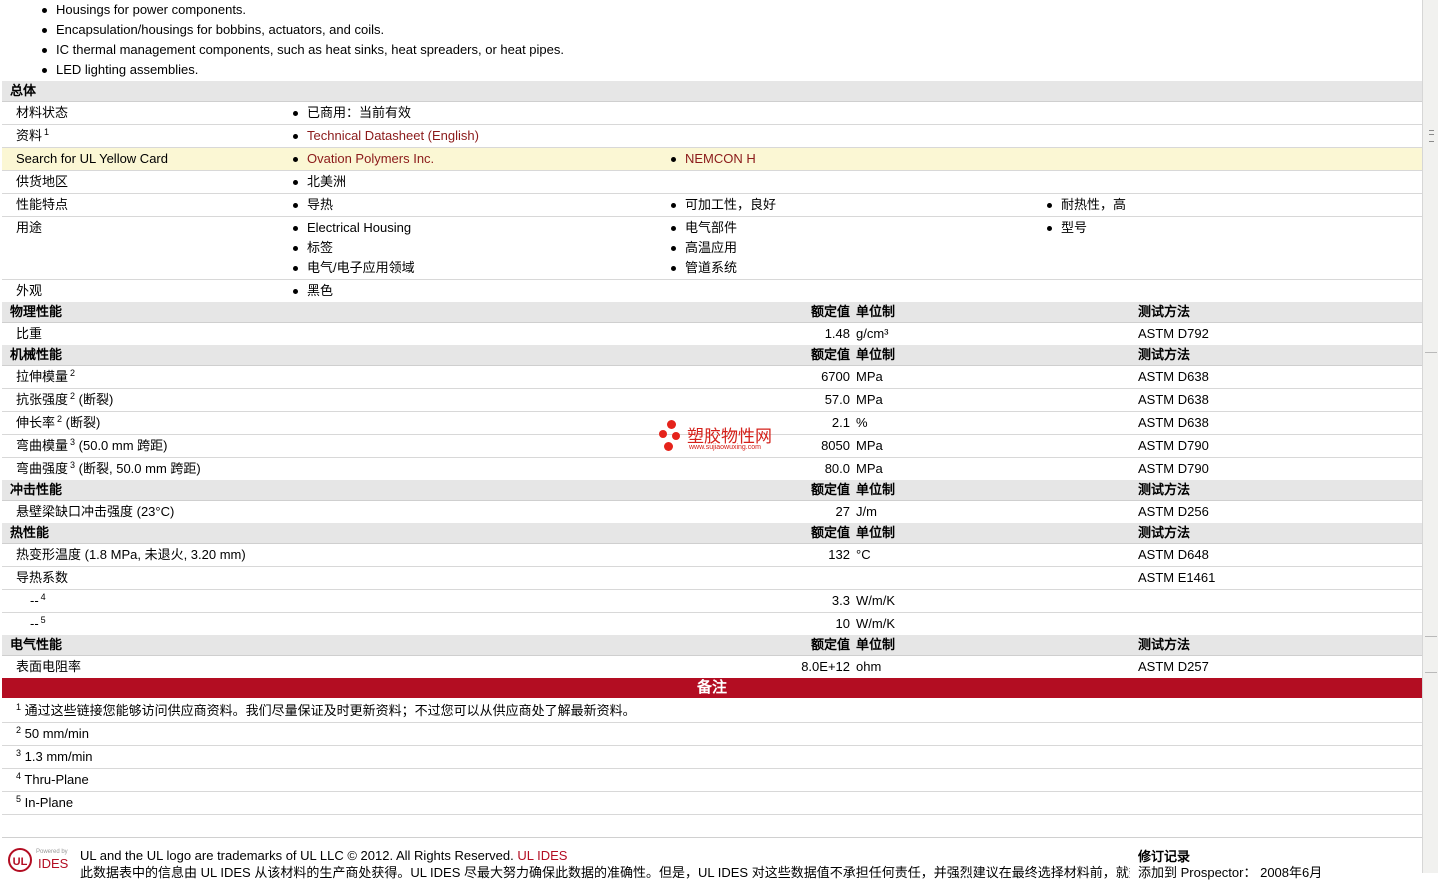 Image resolution: width=1438 pixels, height=881 pixels. I want to click on scroll-thumb-edge, so click(1431, 636).